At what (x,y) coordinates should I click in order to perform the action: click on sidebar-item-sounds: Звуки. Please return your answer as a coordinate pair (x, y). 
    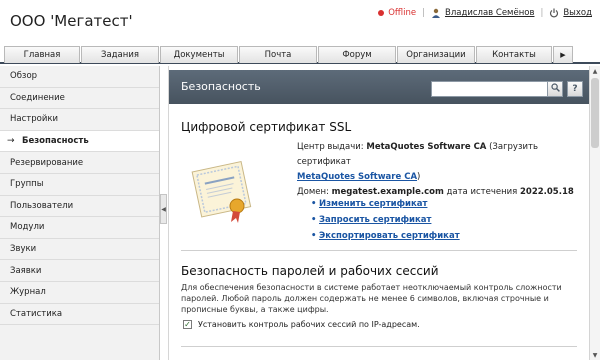
    Looking at the image, I should click on (79, 250).